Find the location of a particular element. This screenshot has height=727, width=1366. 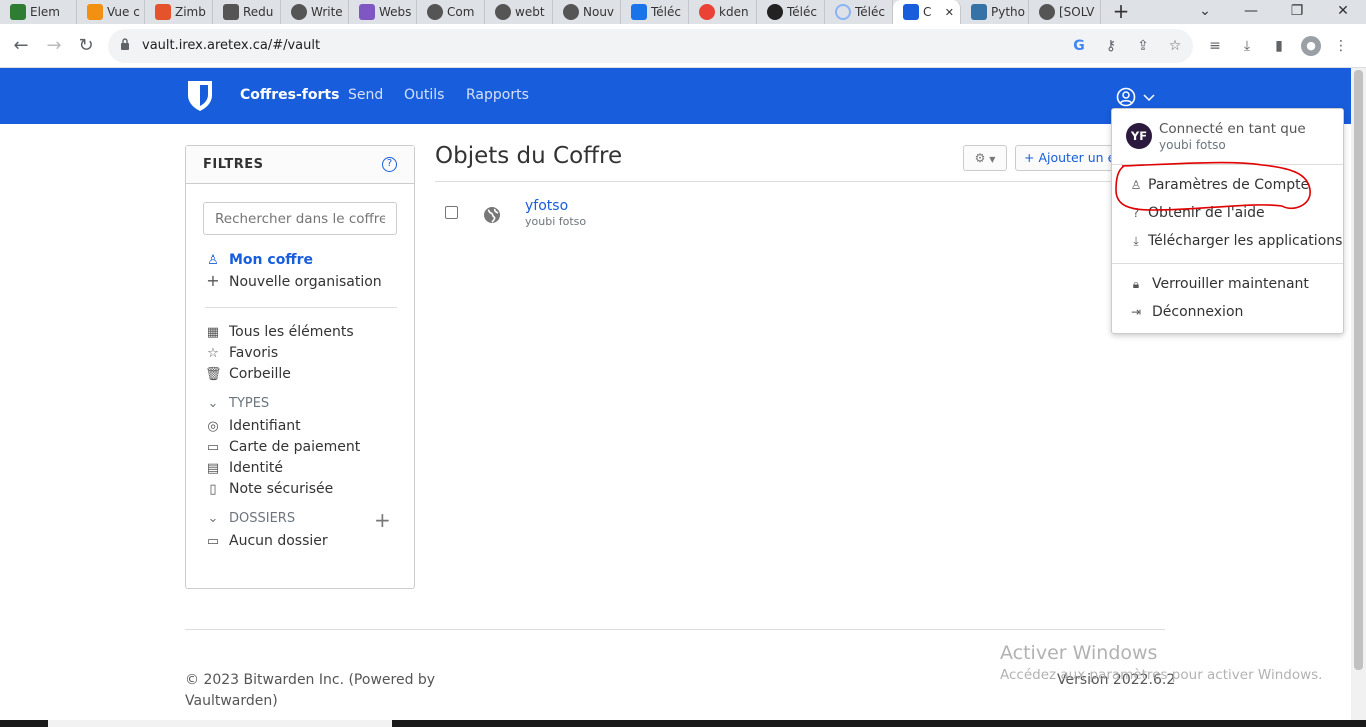

filter-type-identity: ▤ Identité is located at coordinates (244, 468).